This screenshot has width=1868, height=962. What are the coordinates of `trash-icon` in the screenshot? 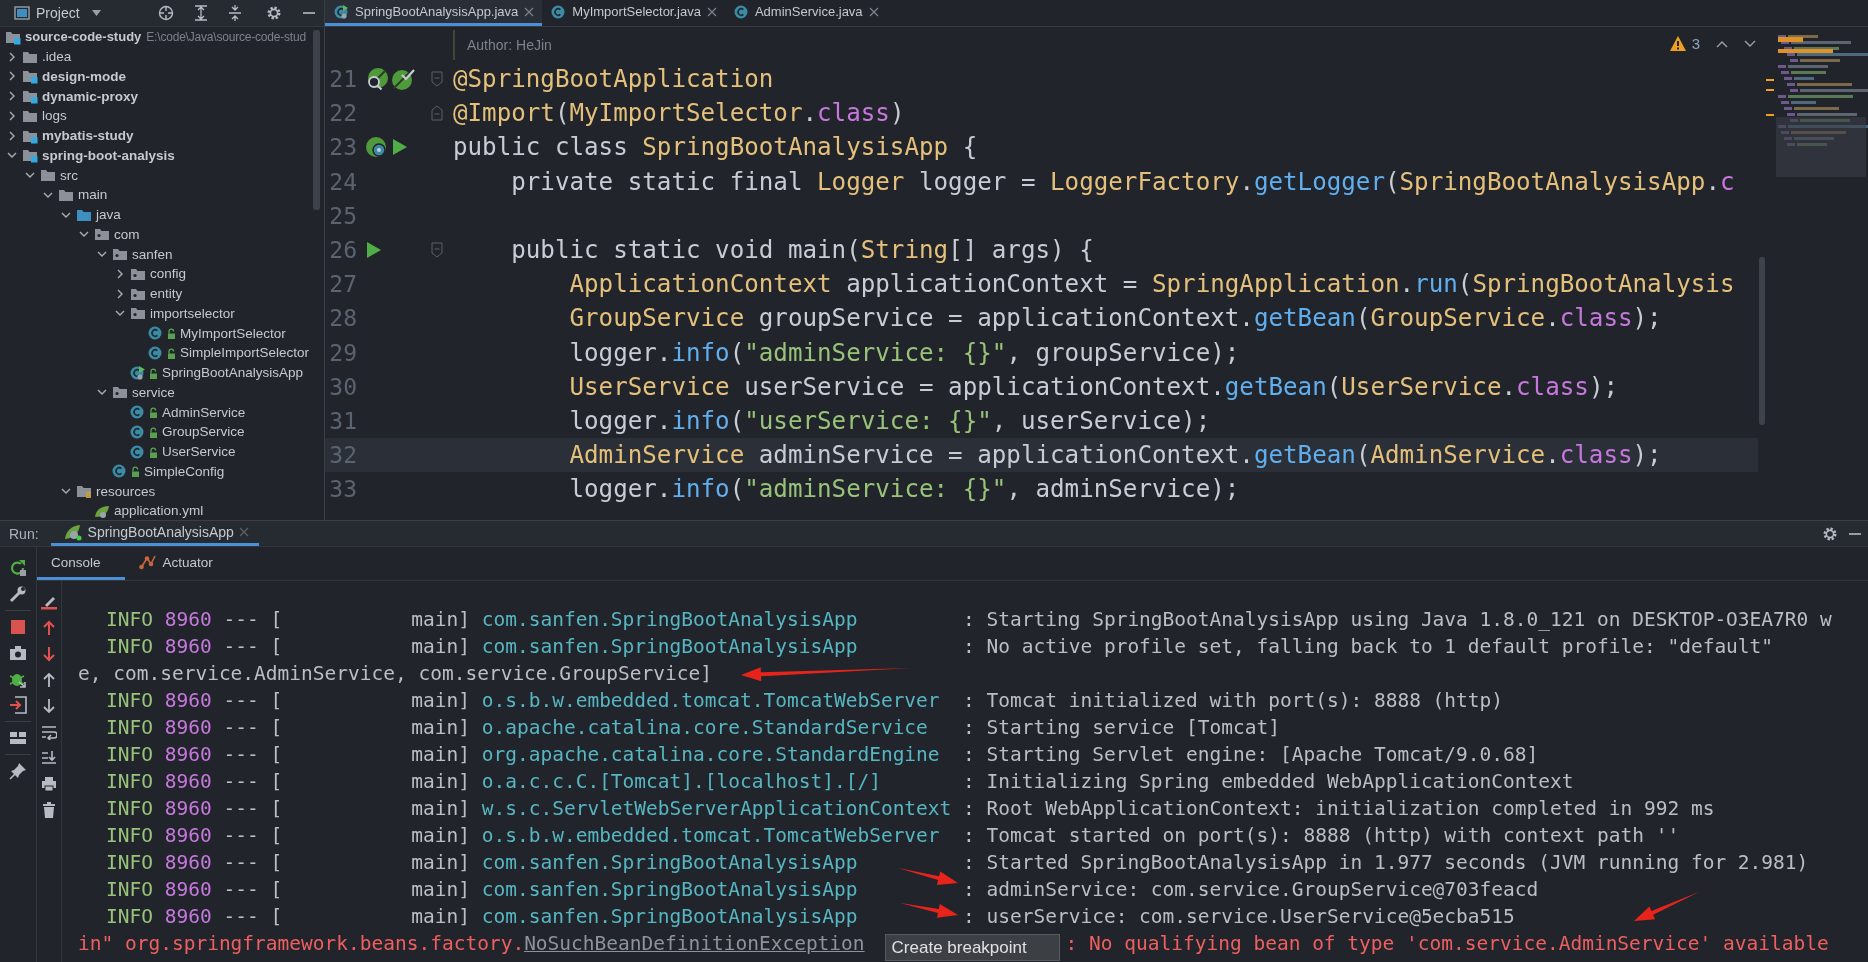 It's located at (49, 810).